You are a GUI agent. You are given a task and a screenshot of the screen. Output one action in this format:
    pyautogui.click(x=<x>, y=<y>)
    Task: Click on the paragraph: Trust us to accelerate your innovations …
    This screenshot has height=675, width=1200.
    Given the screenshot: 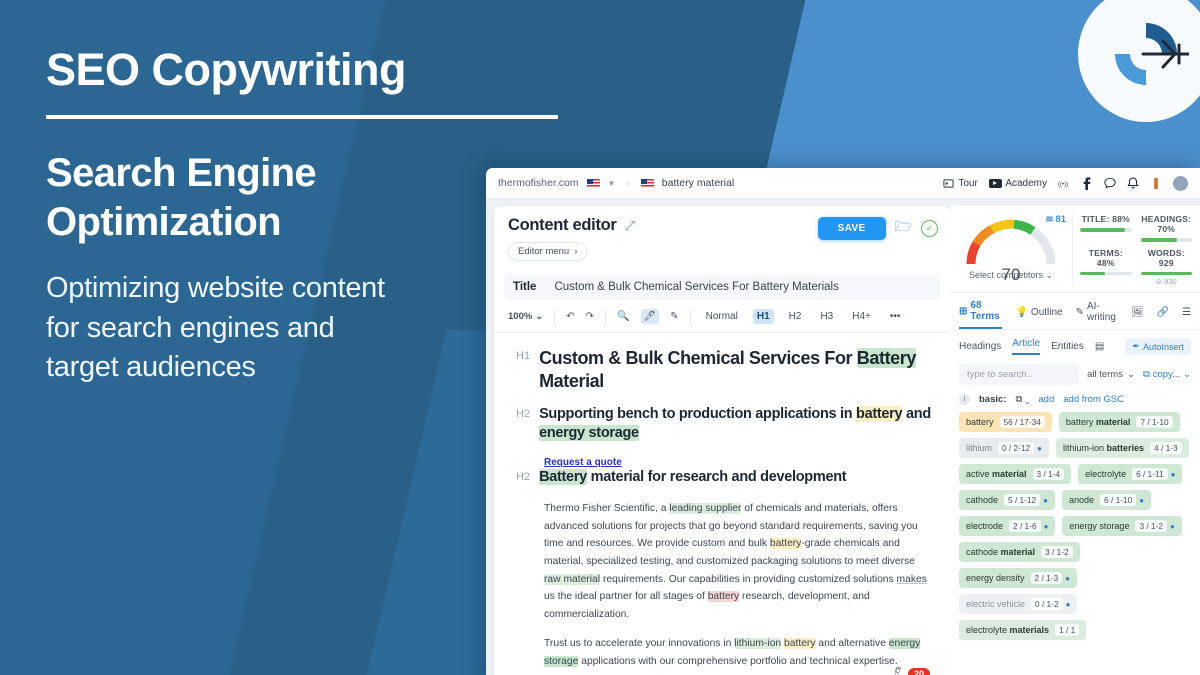 What is the action you would take?
    pyautogui.click(x=732, y=652)
    